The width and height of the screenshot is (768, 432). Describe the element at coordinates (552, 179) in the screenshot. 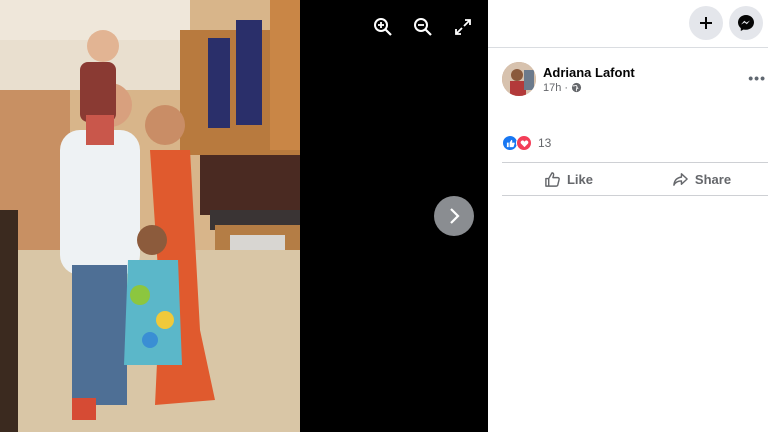

I see `thumbs-up-icon` at that location.